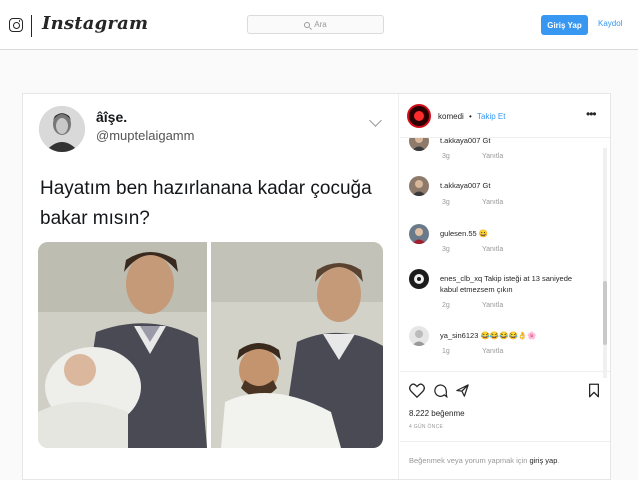 The width and height of the screenshot is (638, 480). Describe the element at coordinates (500, 346) in the screenshot. I see `comment-item: ya_sin6123 😂😂😂😂👌🌸 1g Yanıtla` at that location.